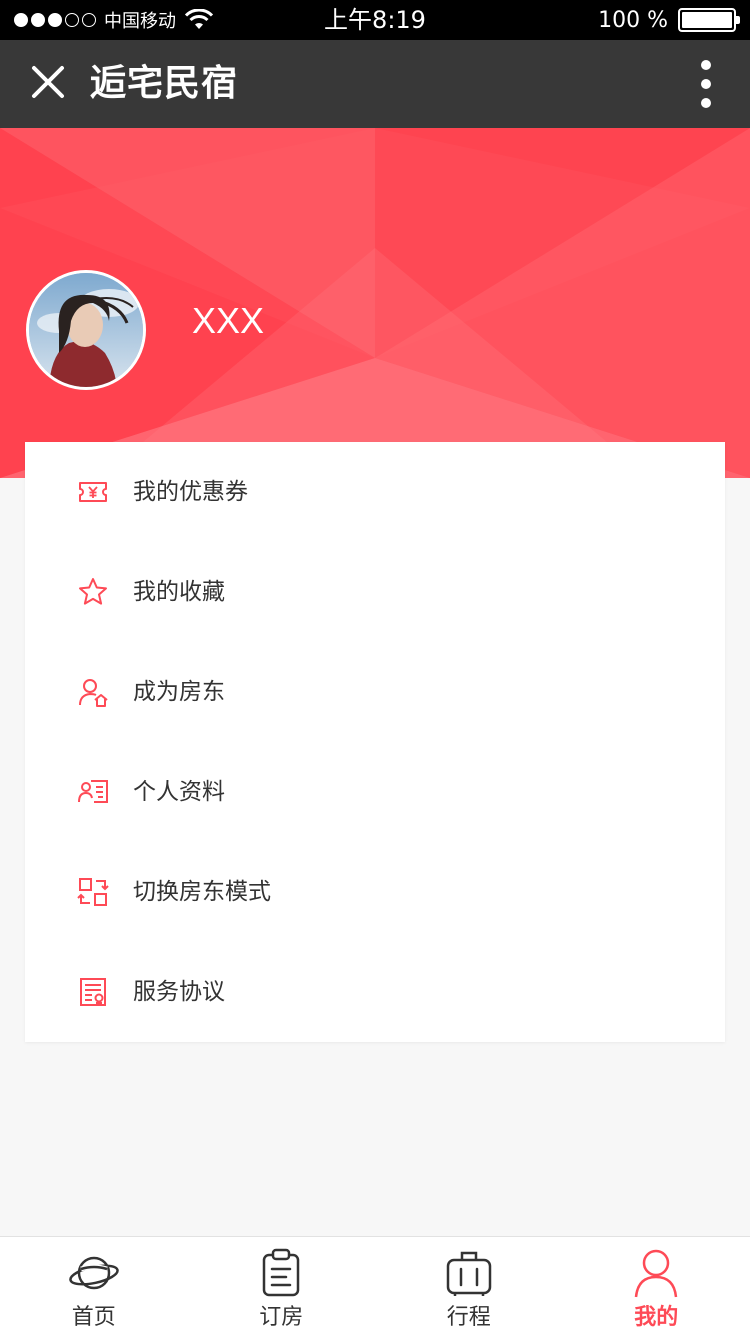 The height and width of the screenshot is (1334, 750). I want to click on become-host-icon, so click(93, 693).